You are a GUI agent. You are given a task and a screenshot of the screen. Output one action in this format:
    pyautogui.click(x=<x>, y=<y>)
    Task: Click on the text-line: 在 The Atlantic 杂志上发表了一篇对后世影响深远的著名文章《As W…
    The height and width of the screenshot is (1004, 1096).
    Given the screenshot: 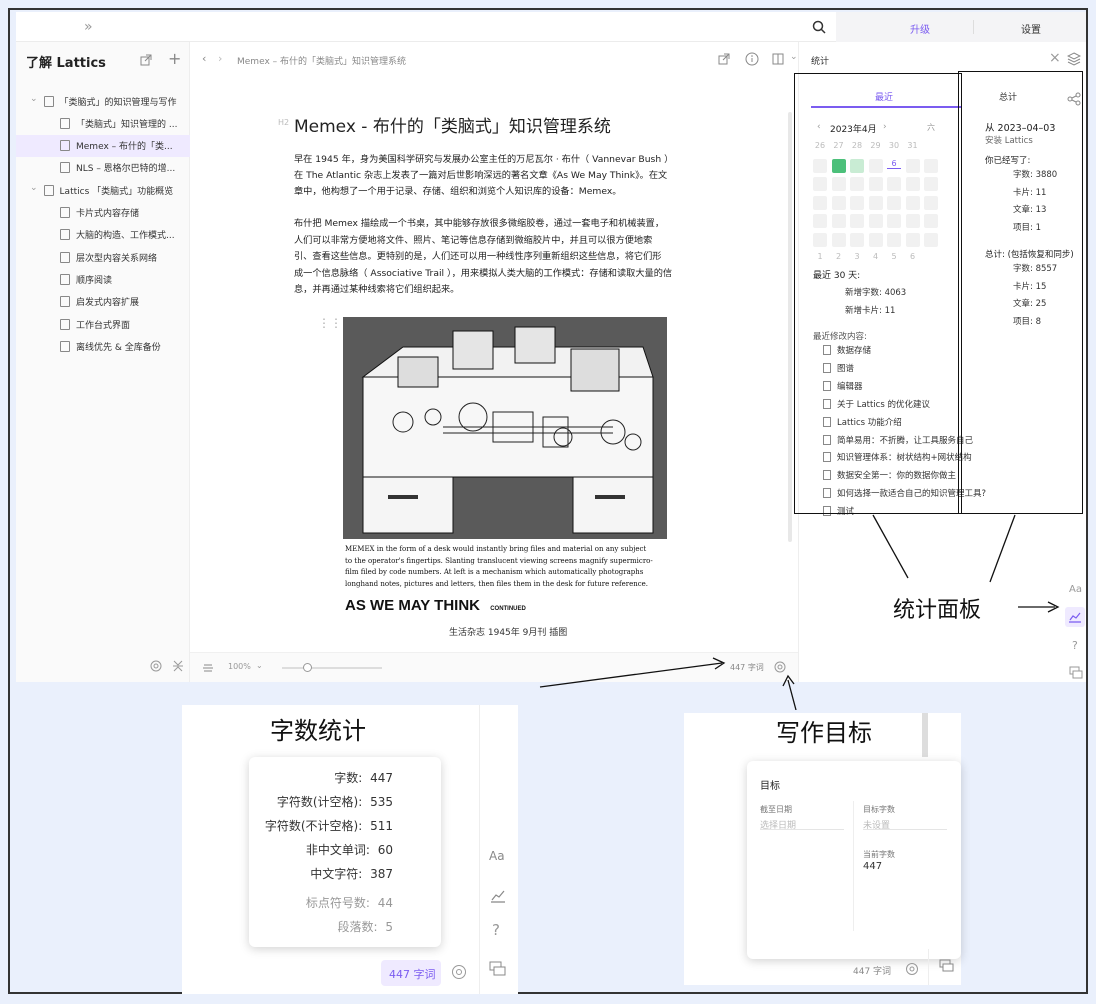 What is the action you would take?
    pyautogui.click(x=481, y=175)
    